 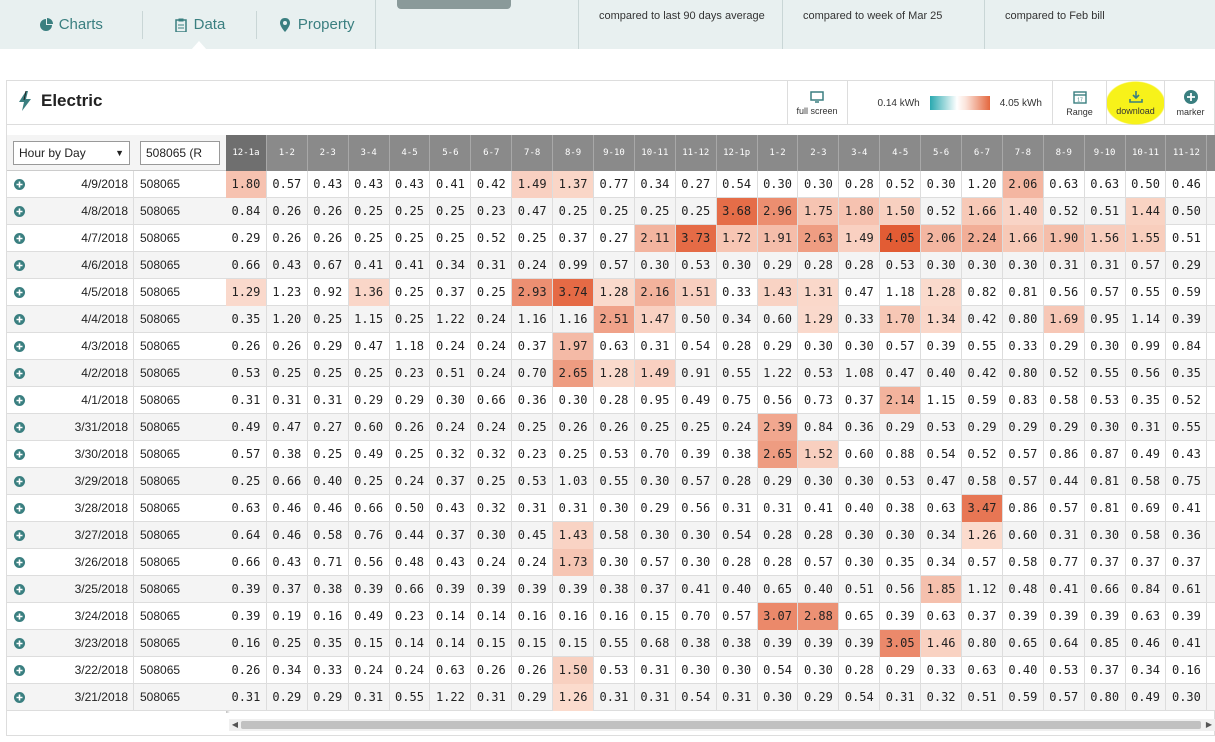 I want to click on row-date: 3/30/2018, so click(x=82, y=454).